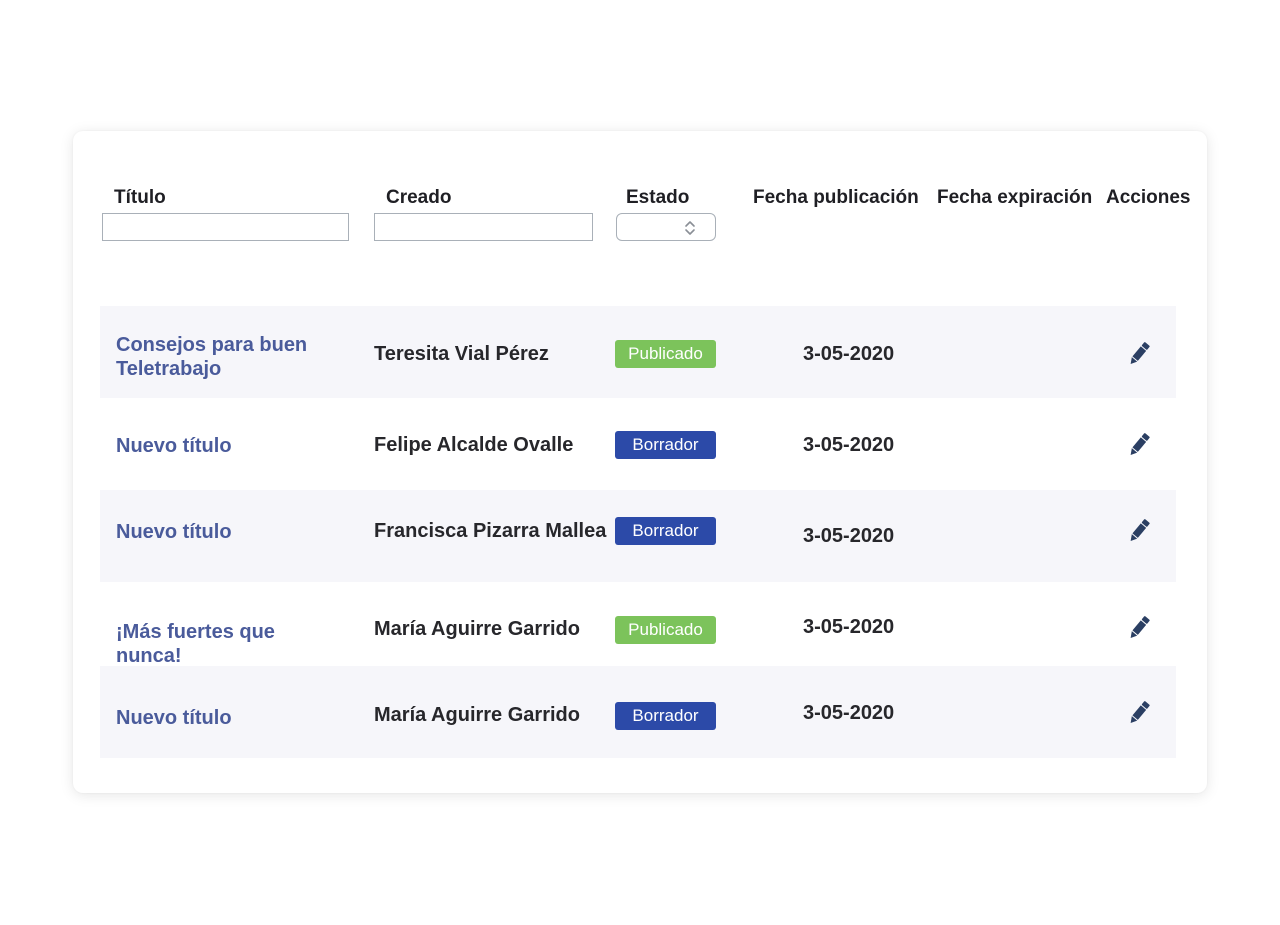 The image size is (1280, 925). I want to click on status-filter-select, so click(666, 227).